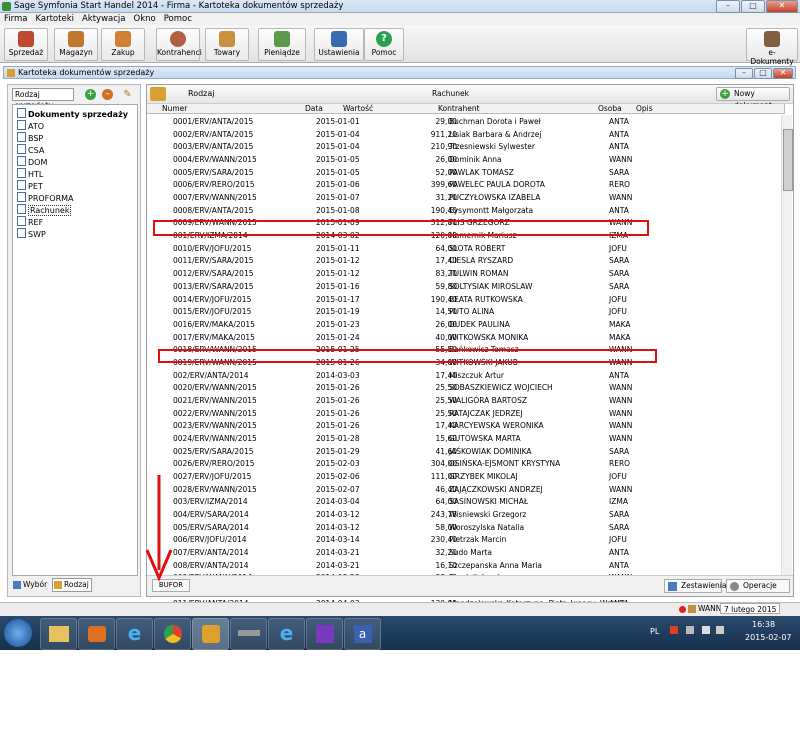 The image size is (800, 755). Describe the element at coordinates (616, 109) in the screenshot. I see `header-osoba: Osoba` at that location.